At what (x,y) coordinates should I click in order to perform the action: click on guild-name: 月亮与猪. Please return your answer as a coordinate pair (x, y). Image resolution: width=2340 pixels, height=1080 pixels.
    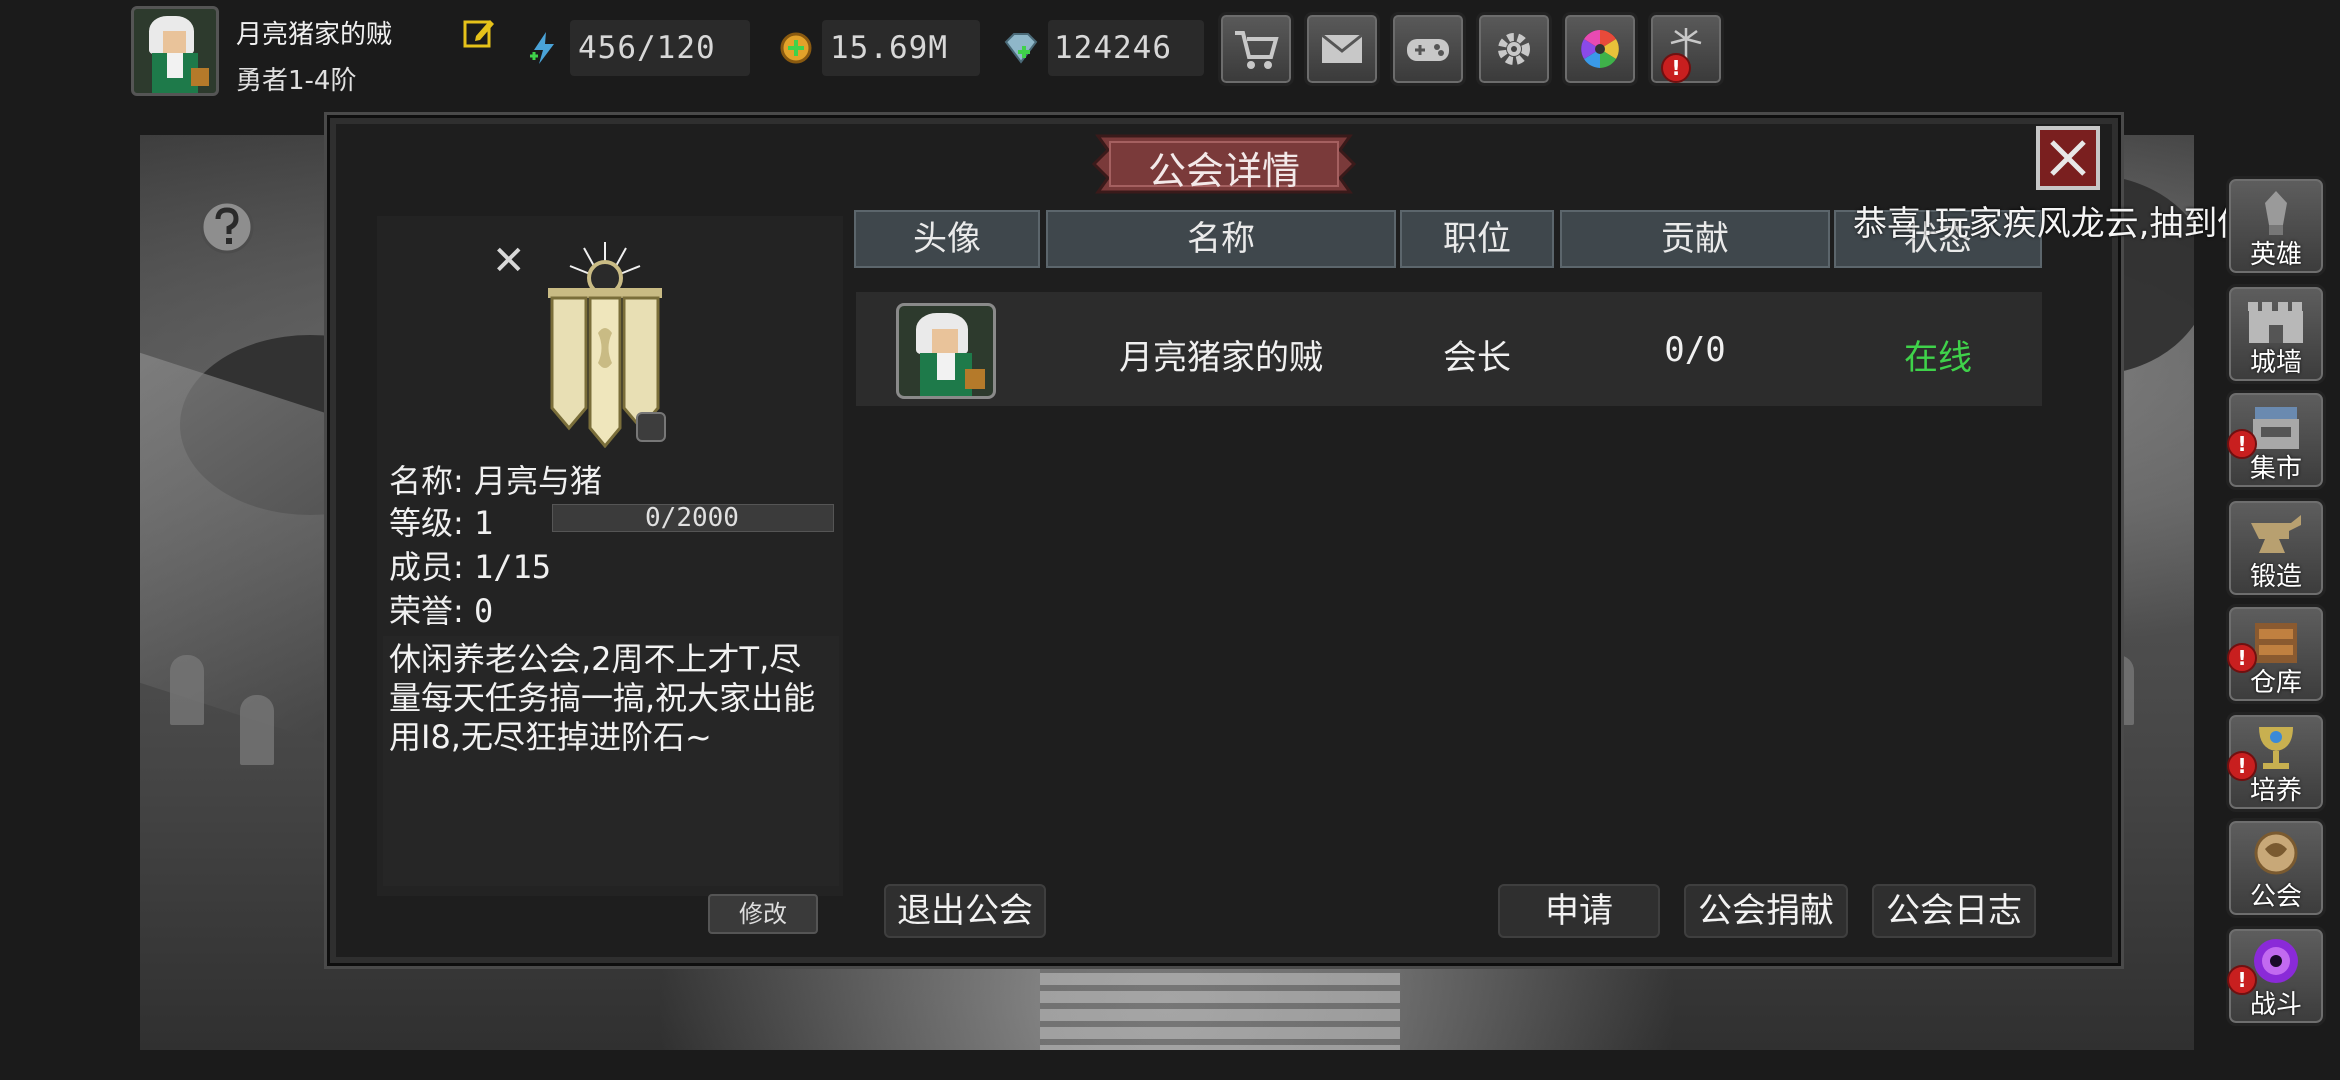
    Looking at the image, I should click on (537, 481).